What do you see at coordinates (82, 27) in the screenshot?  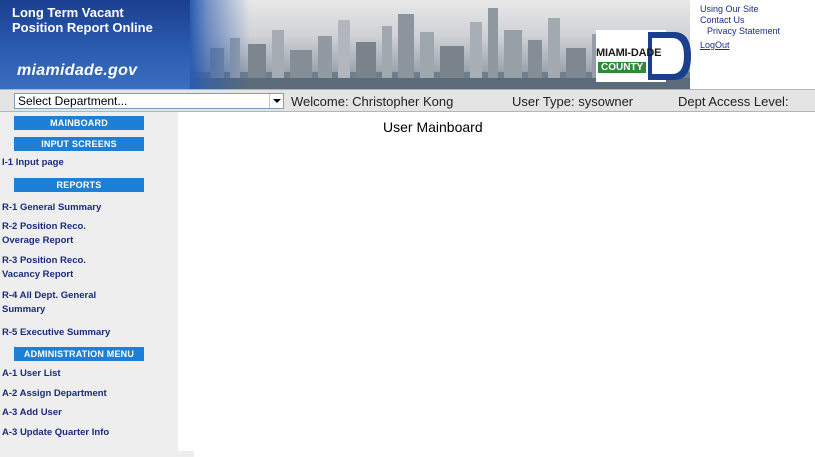 I see `app-title-line2: Position Report Online` at bounding box center [82, 27].